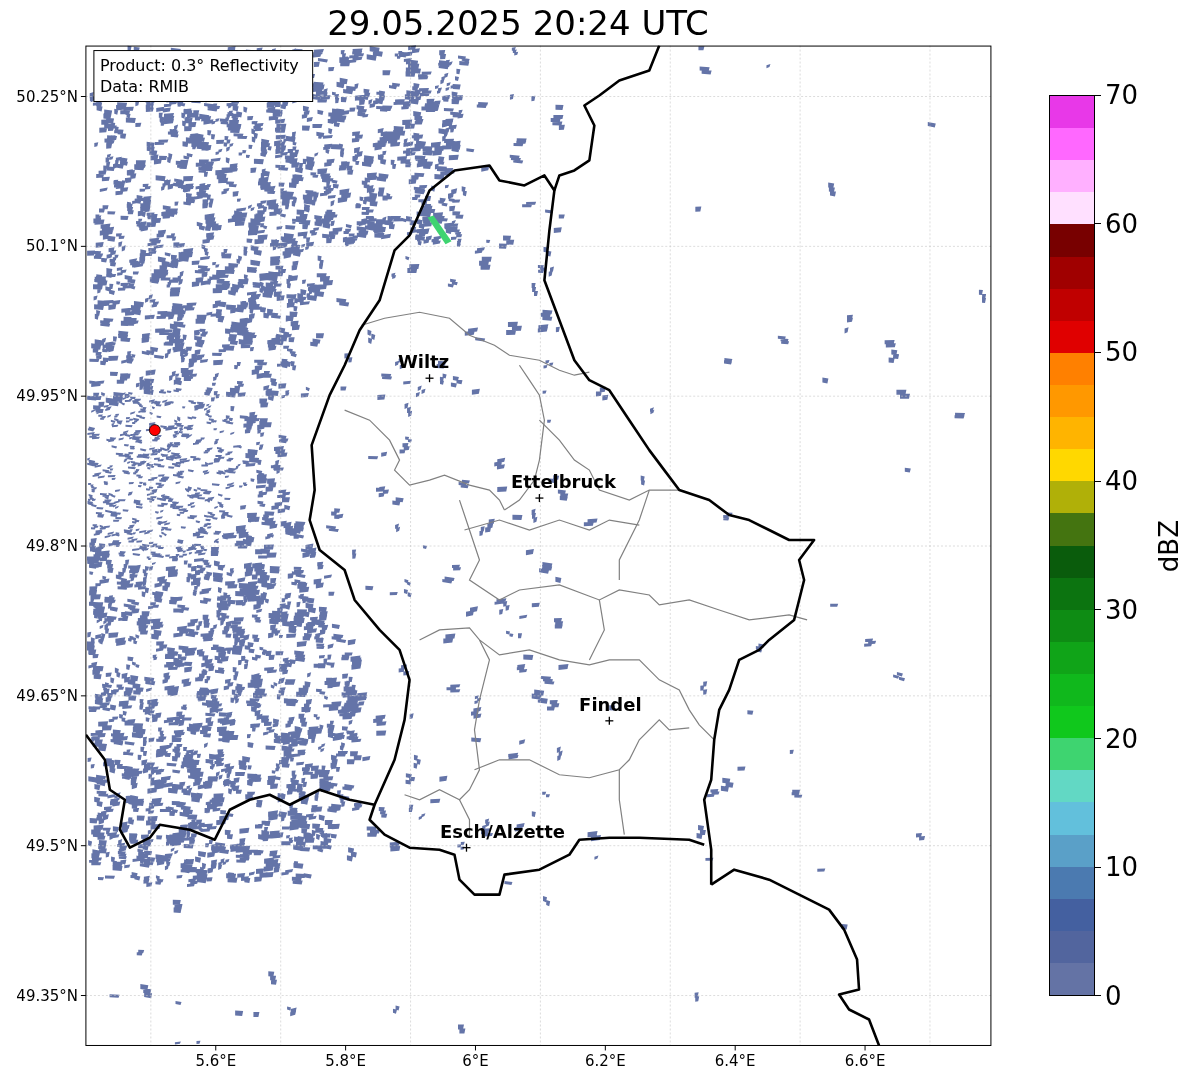  Describe the element at coordinates (605, 1061) in the screenshot. I see `x-tick-label: 6.2°E` at that location.